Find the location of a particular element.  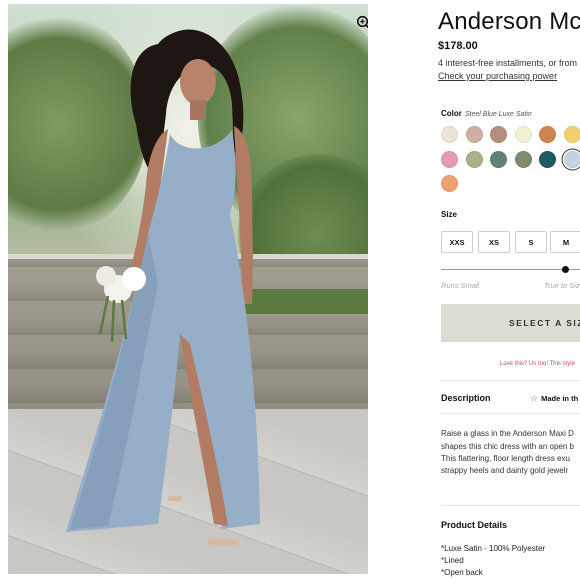

color-selection-label: Color Steel Blue Luxe Satin is located at coordinates (486, 113).